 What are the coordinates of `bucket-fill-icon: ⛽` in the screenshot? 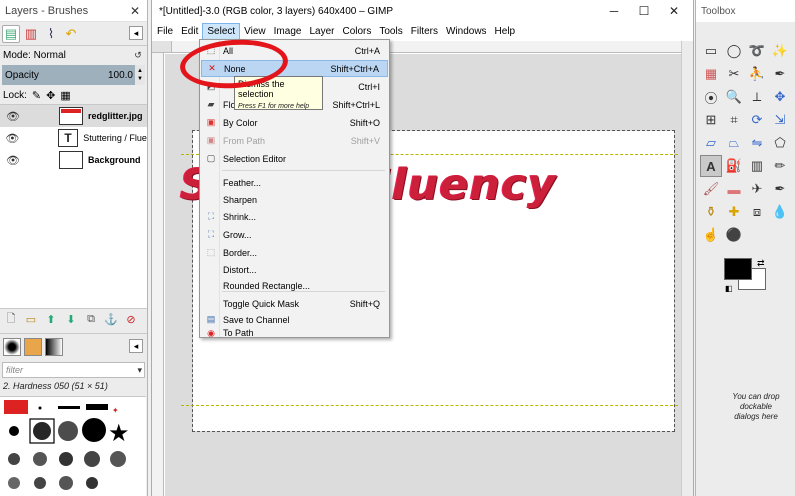 It's located at (734, 166).